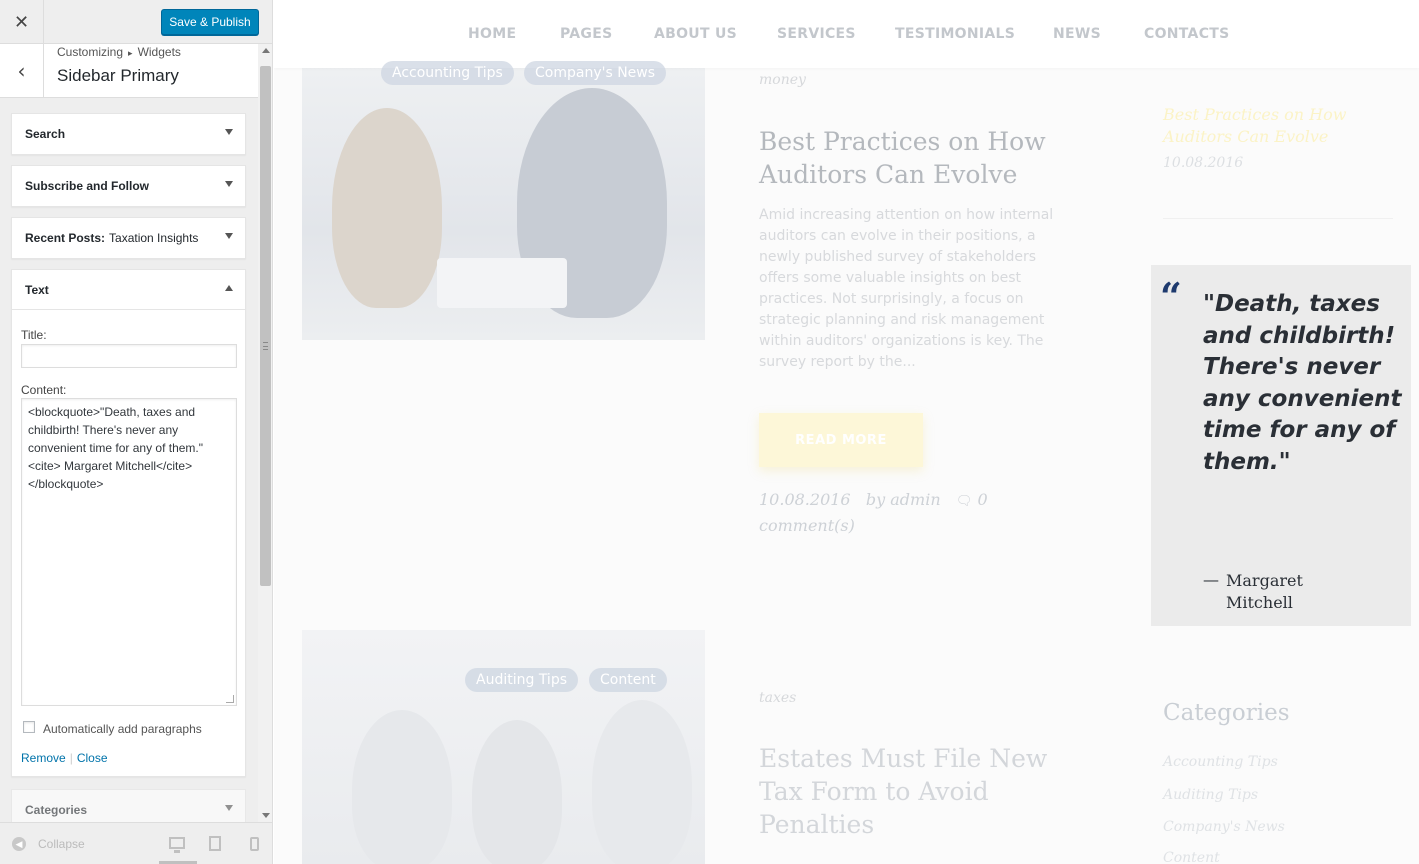 The height and width of the screenshot is (864, 1419). Describe the element at coordinates (1220, 762) in the screenshot. I see `sidebar-category-item: Accounting Tips` at that location.